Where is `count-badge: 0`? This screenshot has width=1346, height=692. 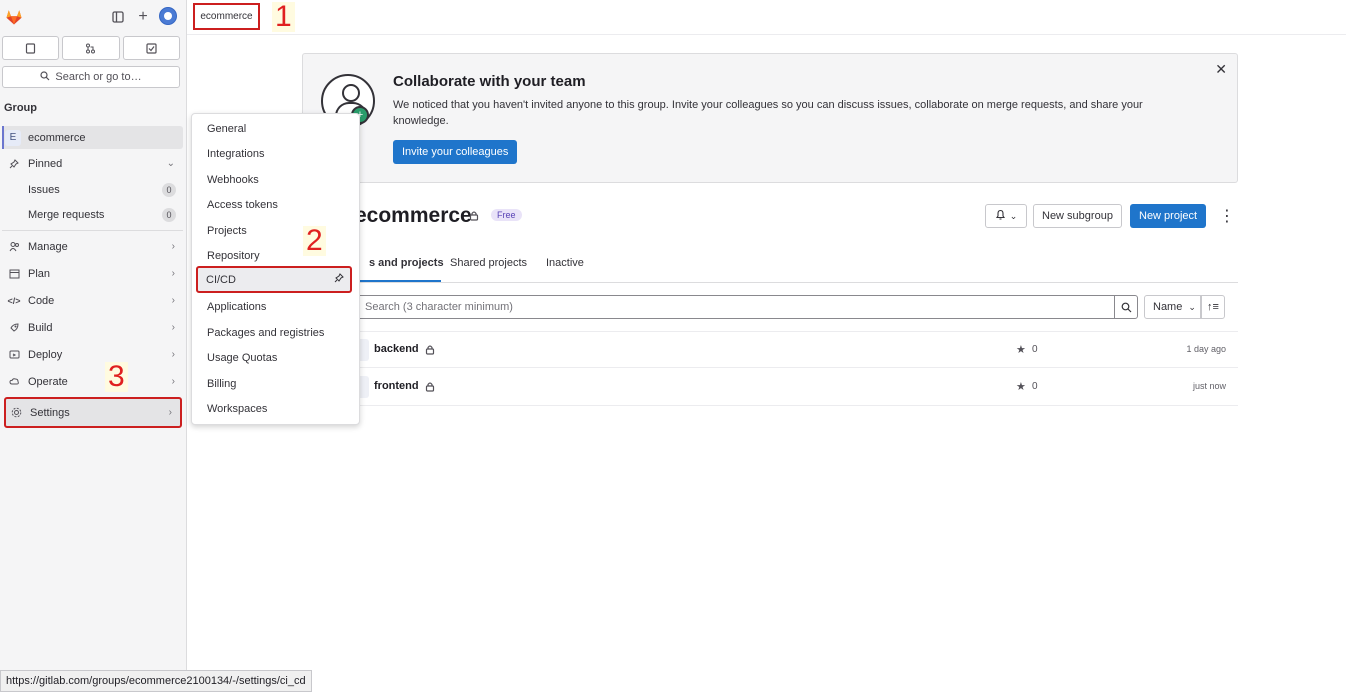 count-badge: 0 is located at coordinates (169, 190).